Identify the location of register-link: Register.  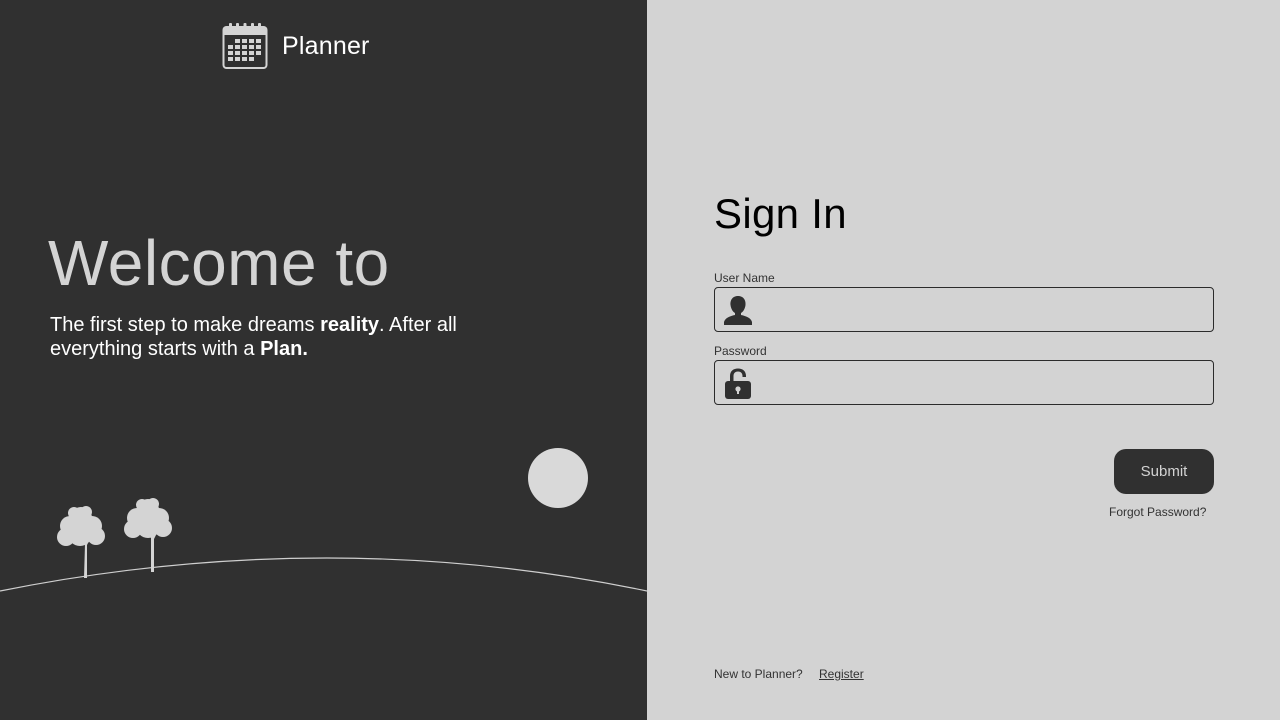
(841, 674).